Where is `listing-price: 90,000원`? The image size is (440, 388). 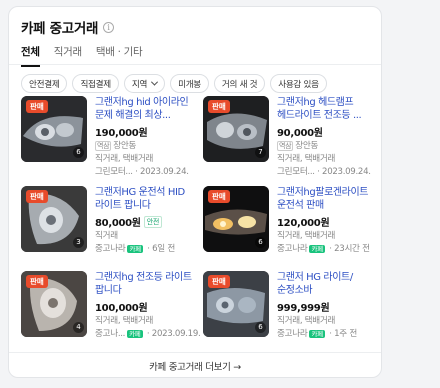 listing-price: 90,000원 is located at coordinates (300, 133).